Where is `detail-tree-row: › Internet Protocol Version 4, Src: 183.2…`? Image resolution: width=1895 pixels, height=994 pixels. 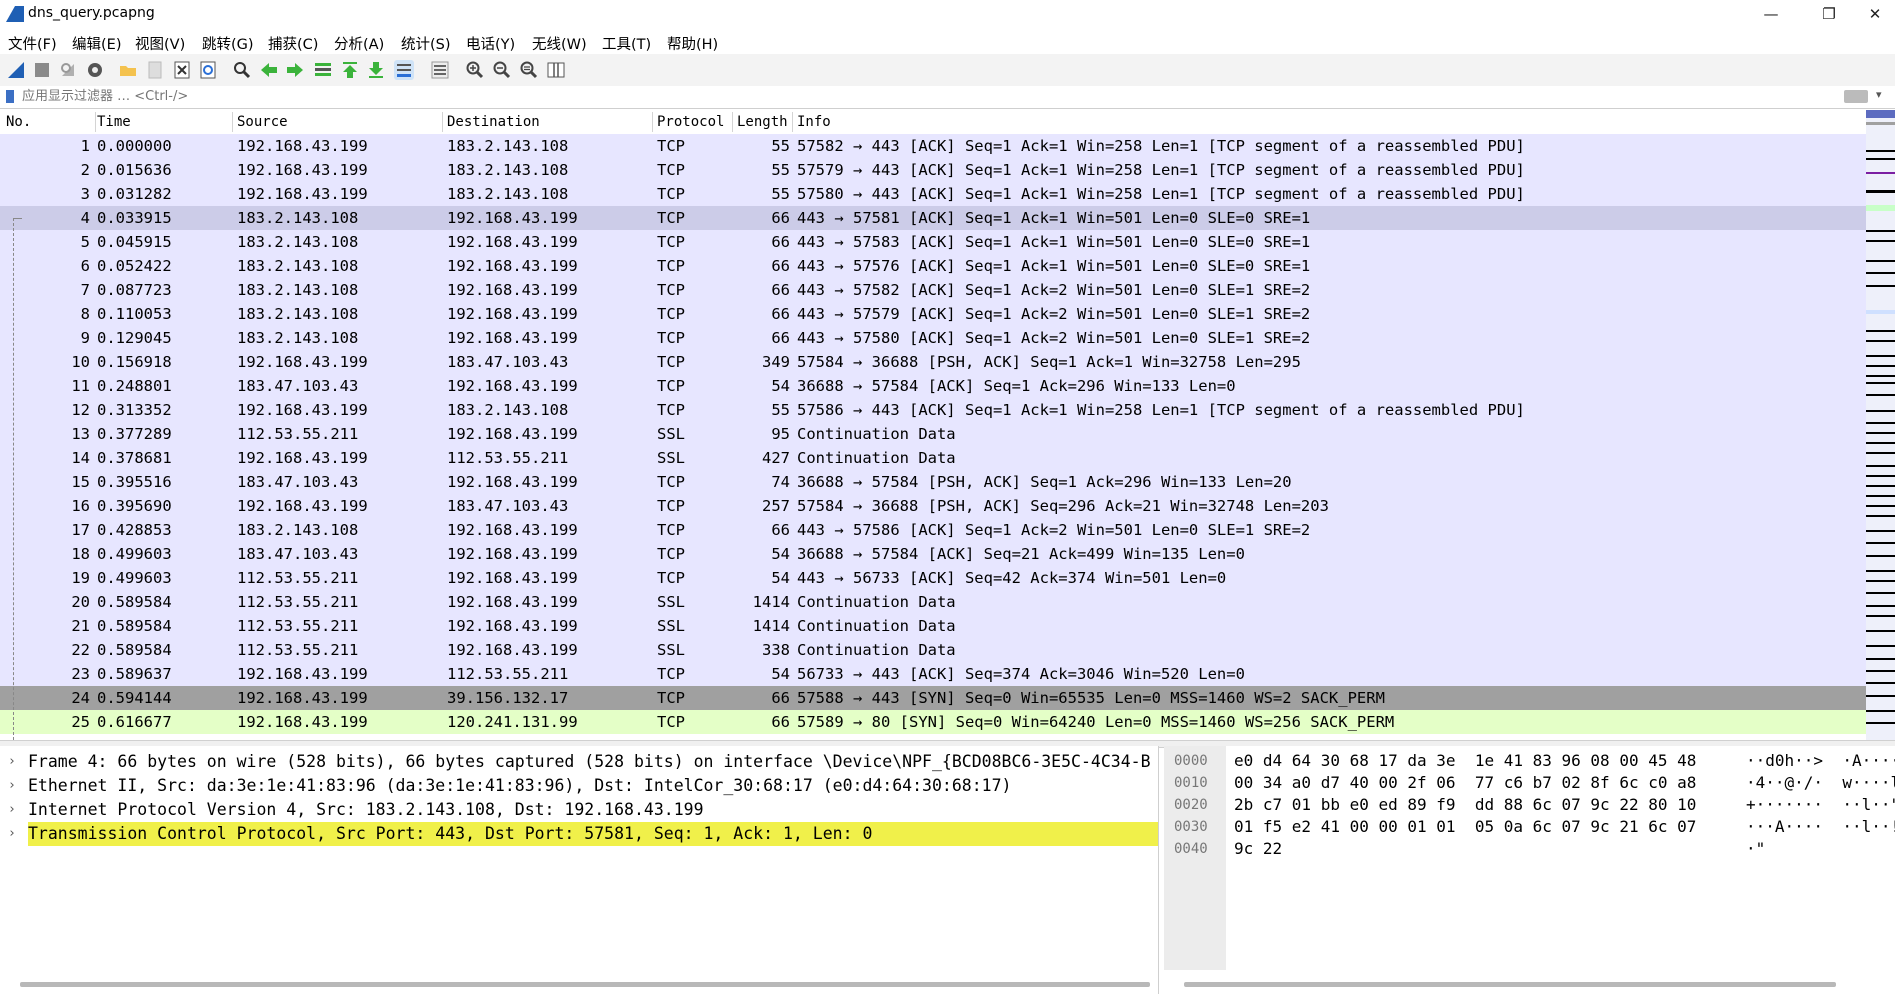
detail-tree-row: › Internet Protocol Version 4, Src: 183.2… is located at coordinates (579, 810).